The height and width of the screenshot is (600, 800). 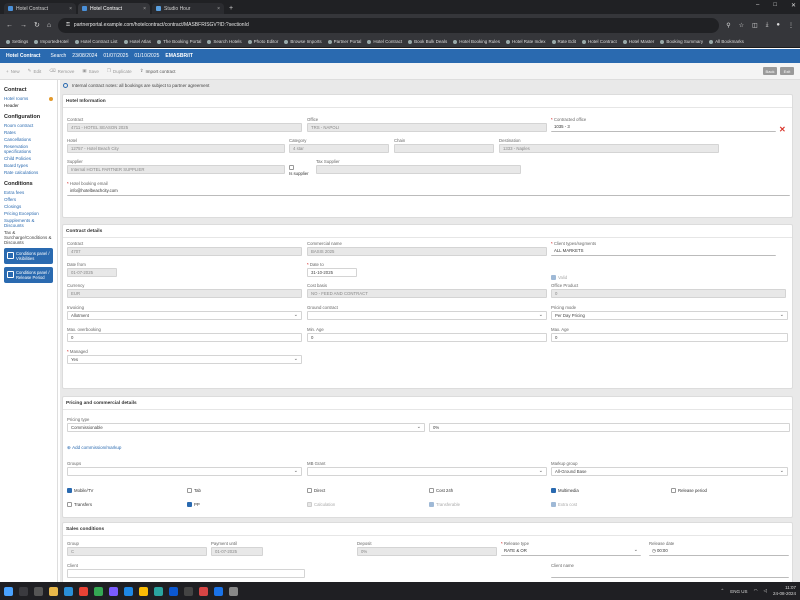 What do you see at coordinates (428, 191) in the screenshot?
I see `booking-email-input: info@hotelbeachcity.com` at bounding box center [428, 191].